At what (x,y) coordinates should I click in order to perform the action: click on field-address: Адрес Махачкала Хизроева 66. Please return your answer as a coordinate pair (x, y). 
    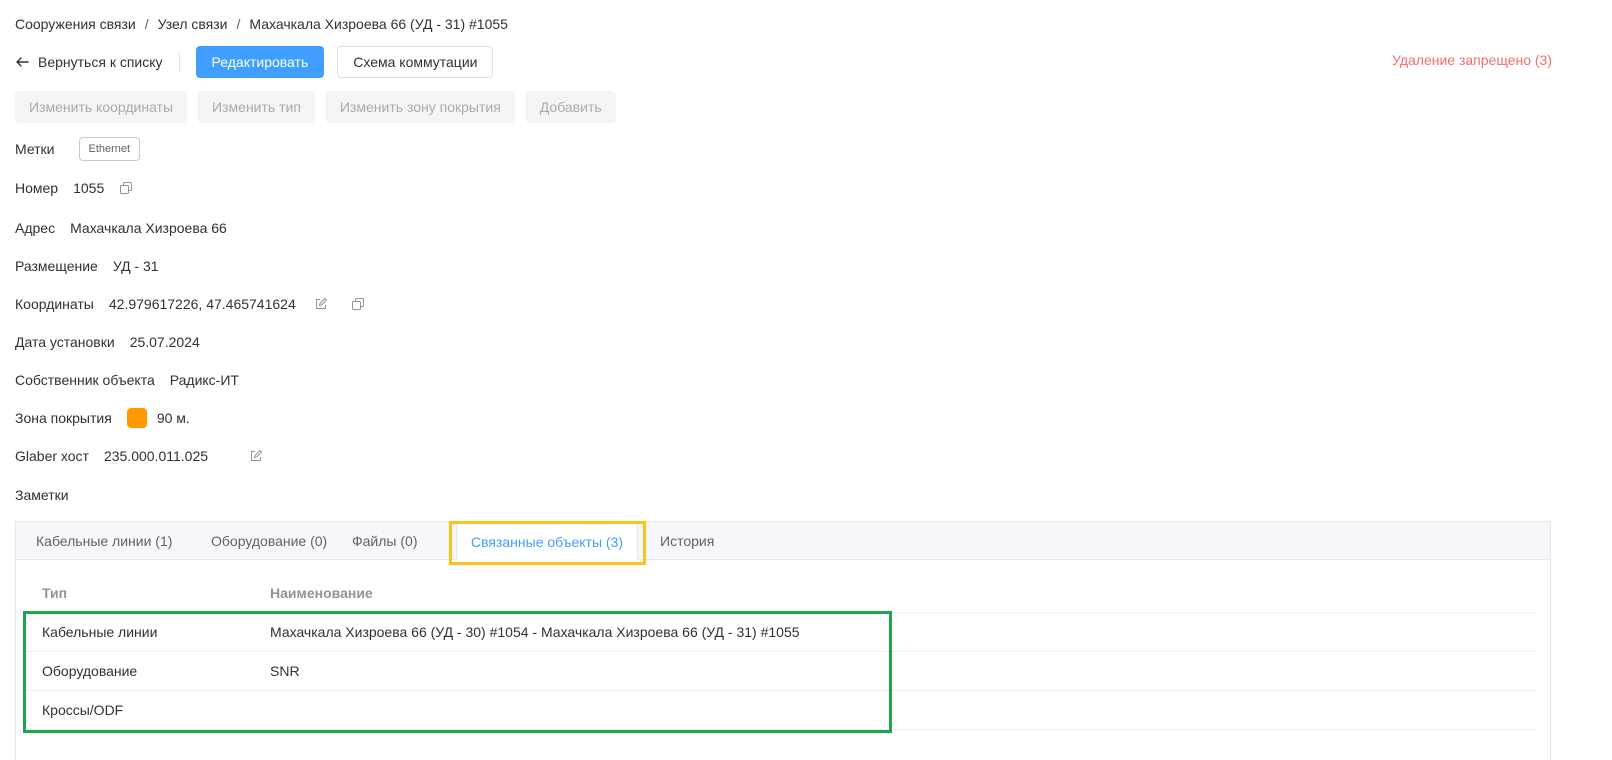
    Looking at the image, I should click on (121, 228).